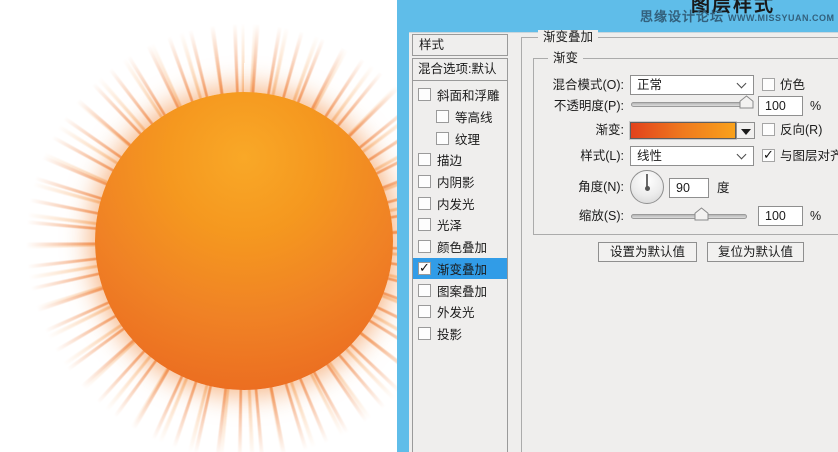  What do you see at coordinates (588, 106) in the screenshot?
I see `opacity-label: 不透明度(P):` at bounding box center [588, 106].